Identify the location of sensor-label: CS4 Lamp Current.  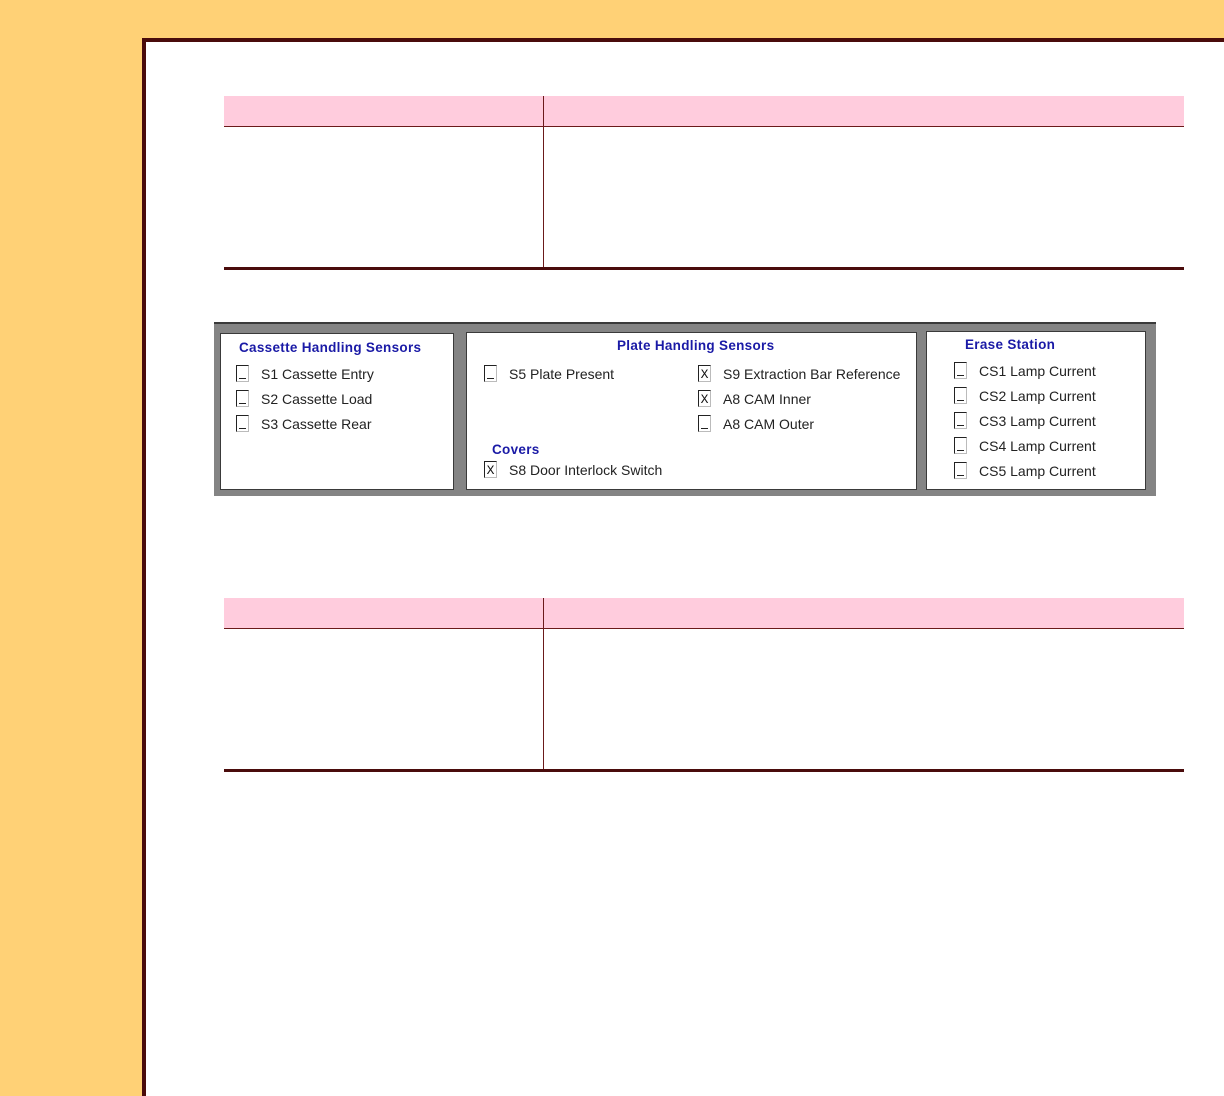
(1037, 445).